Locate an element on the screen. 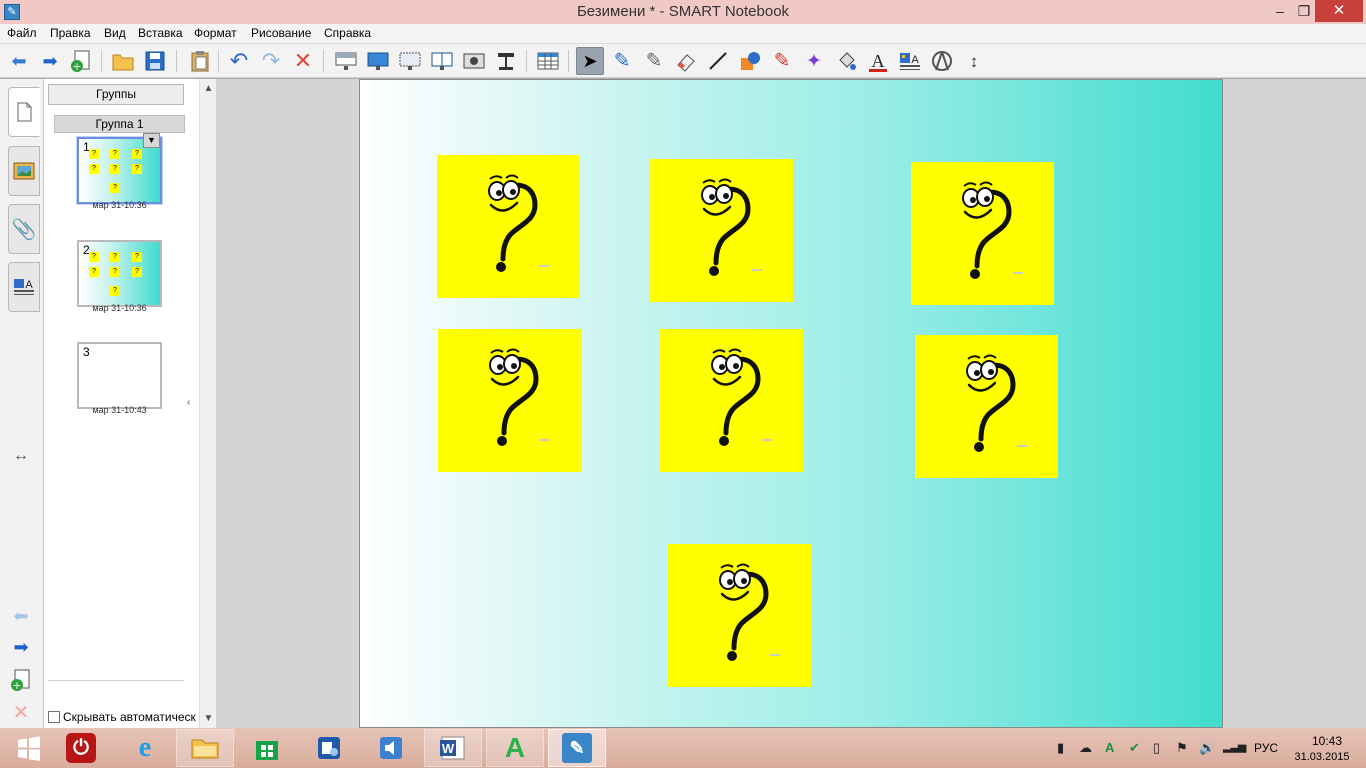 This screenshot has width=1366, height=768. next-page-icon: ➡ is located at coordinates (21, 647).